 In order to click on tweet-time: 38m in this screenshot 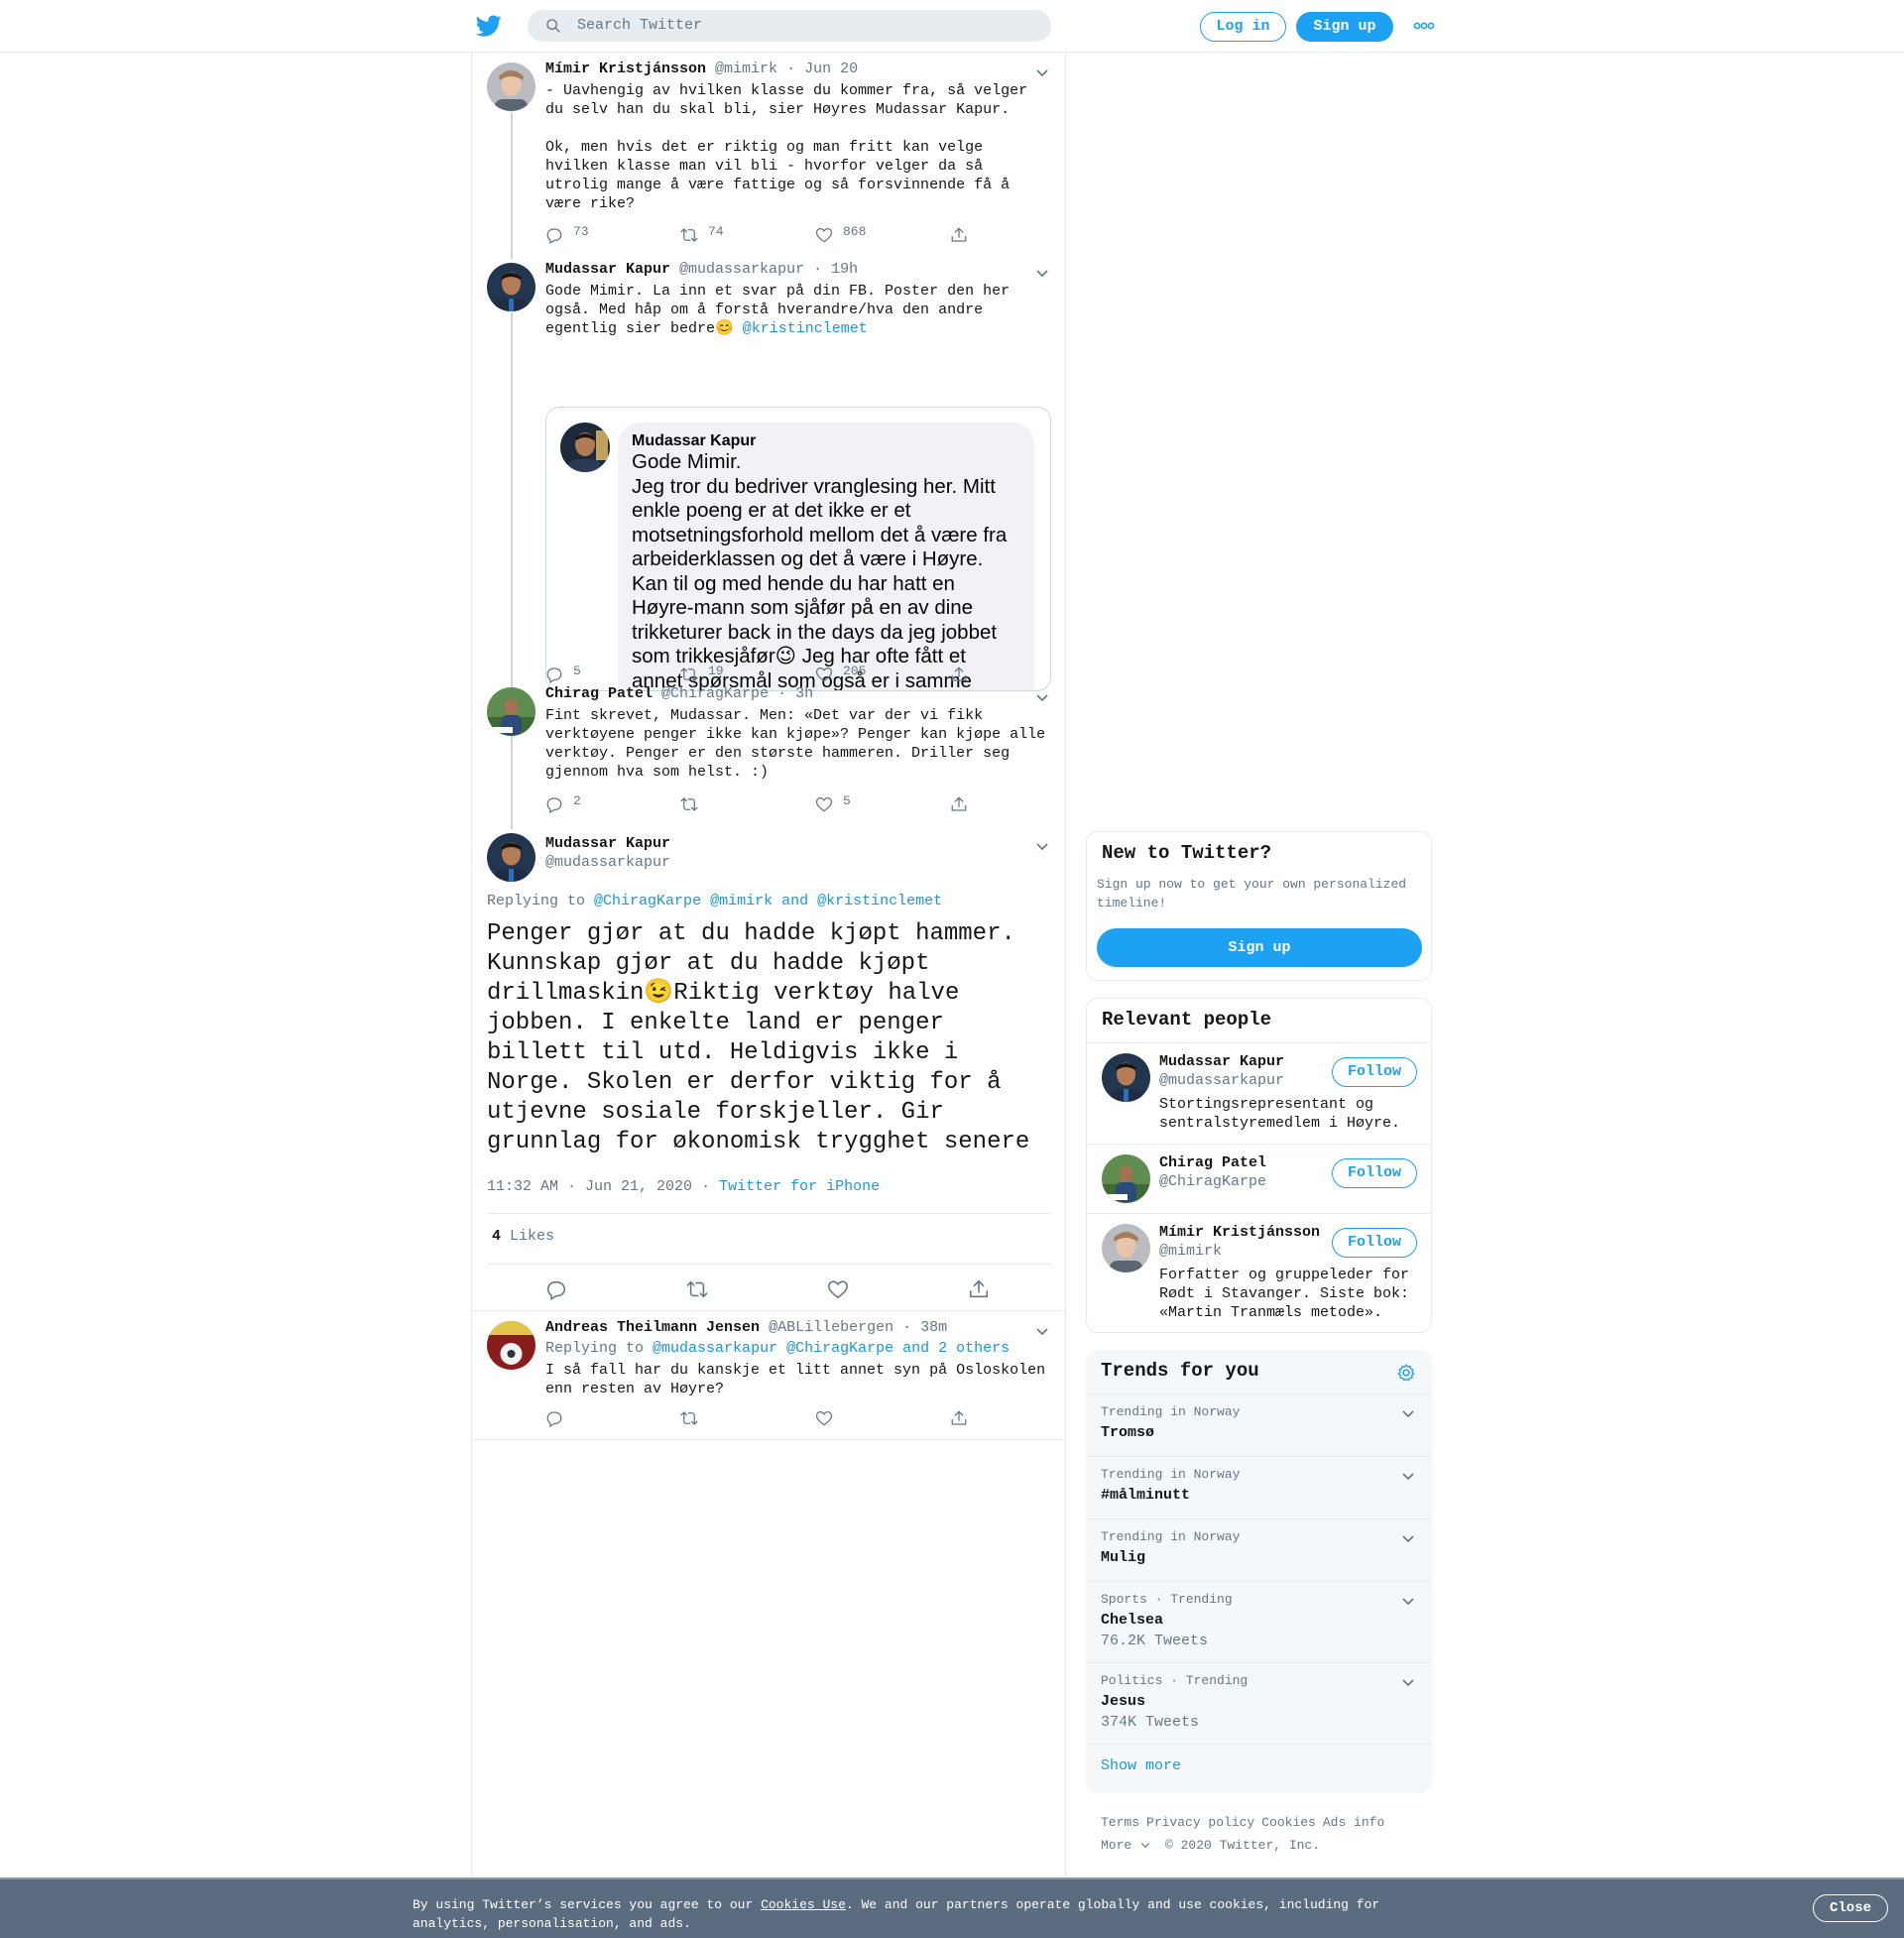, I will do `click(933, 1327)`.